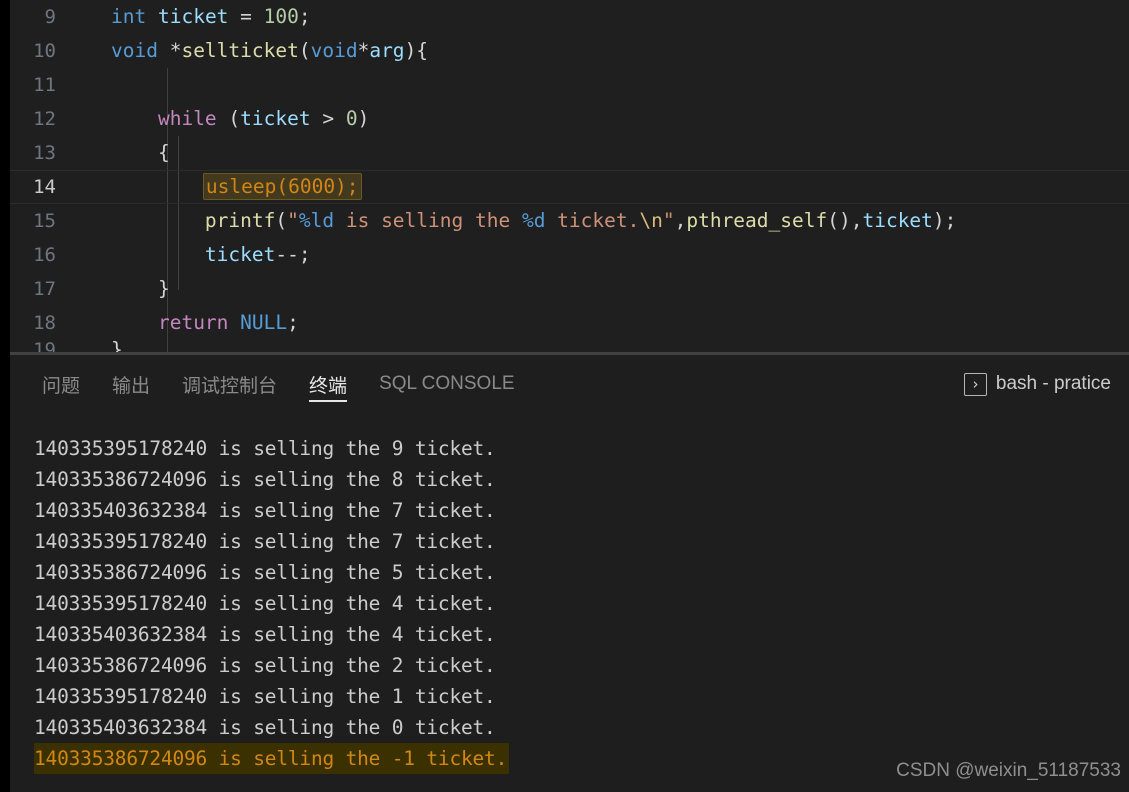  I want to click on panel-tab-label: 问题, so click(61, 386).